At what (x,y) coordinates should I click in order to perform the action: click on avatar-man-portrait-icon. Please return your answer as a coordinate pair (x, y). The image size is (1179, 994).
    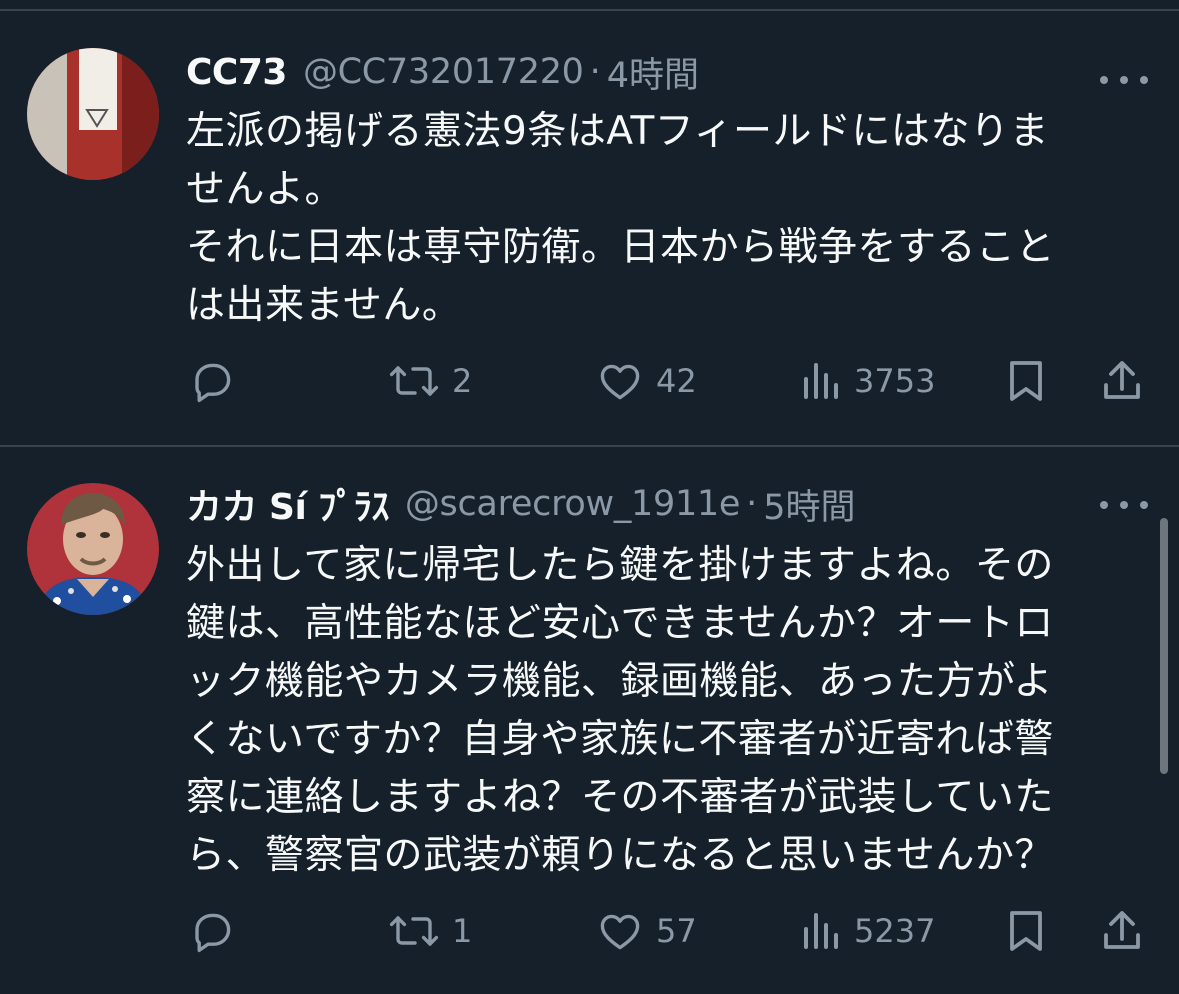
    Looking at the image, I should click on (93, 549).